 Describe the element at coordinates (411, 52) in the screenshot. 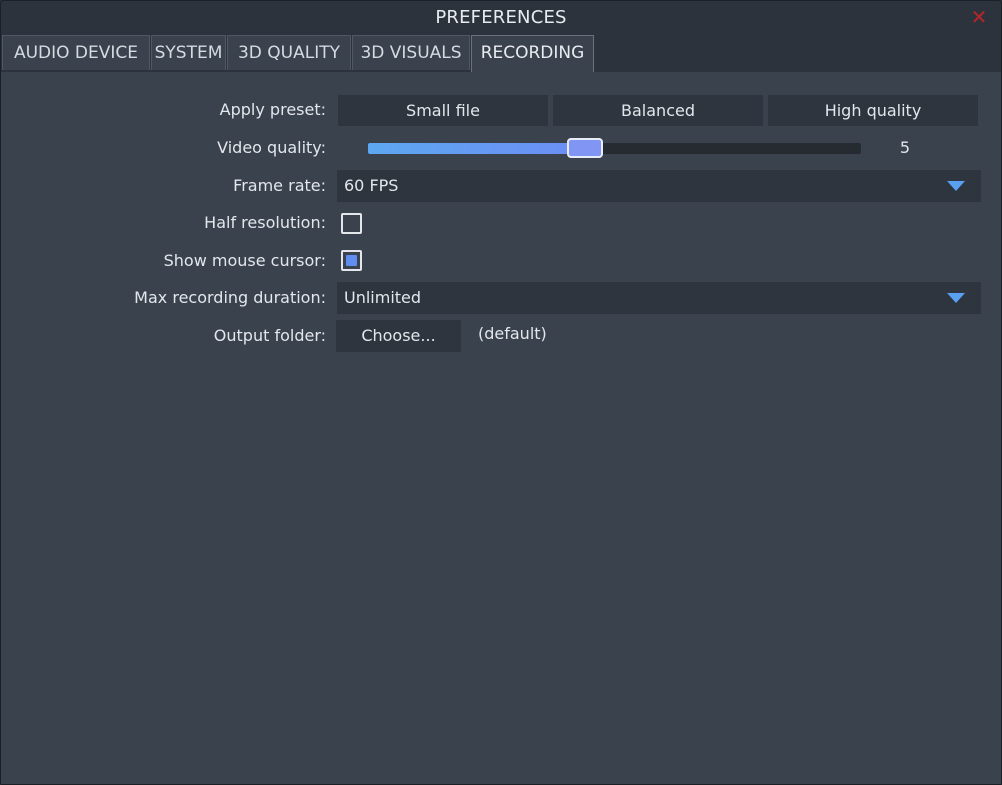

I see `tab-3d-visuals: 3D VISUALS` at that location.